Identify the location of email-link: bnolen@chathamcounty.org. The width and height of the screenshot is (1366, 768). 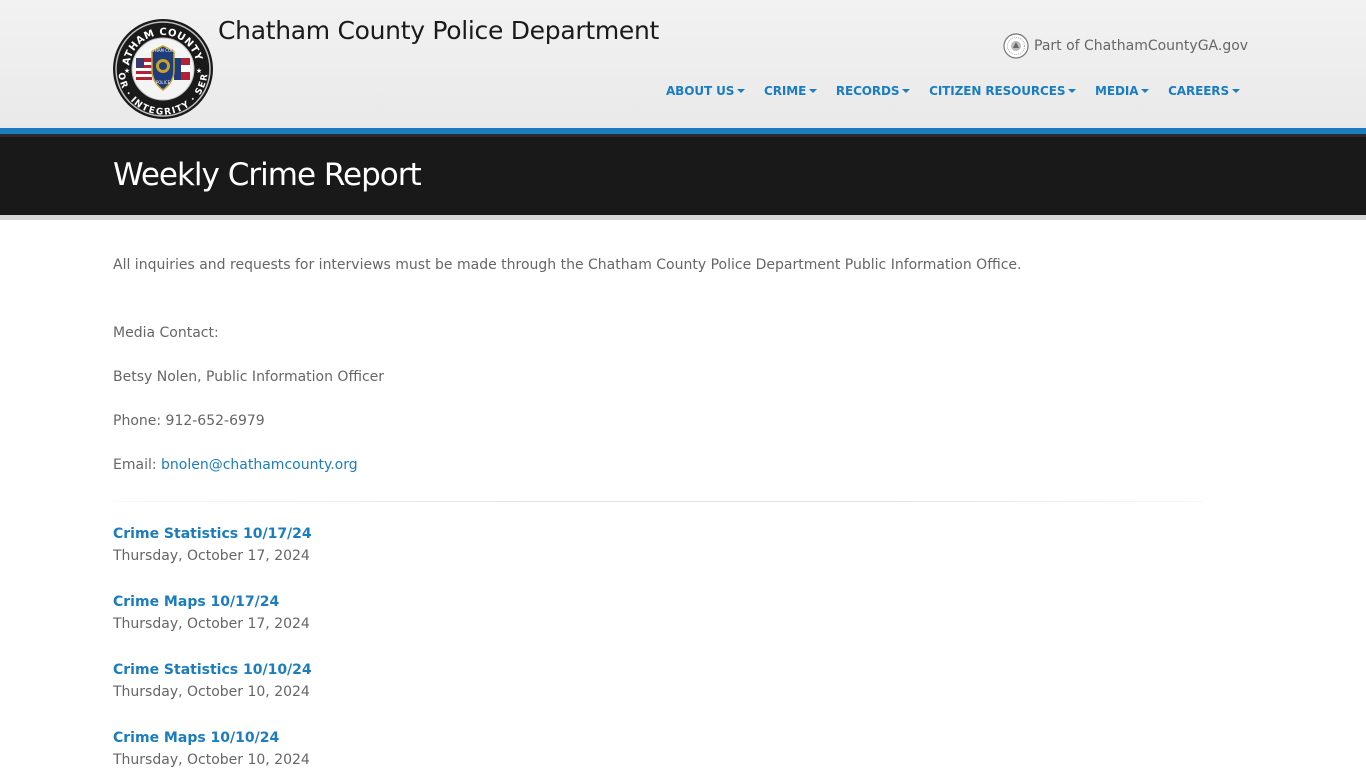
(259, 465).